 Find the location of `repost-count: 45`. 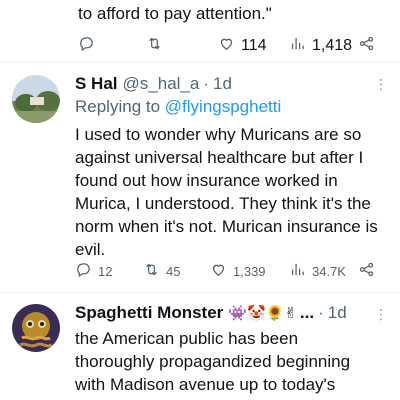

repost-count: 45 is located at coordinates (173, 271).